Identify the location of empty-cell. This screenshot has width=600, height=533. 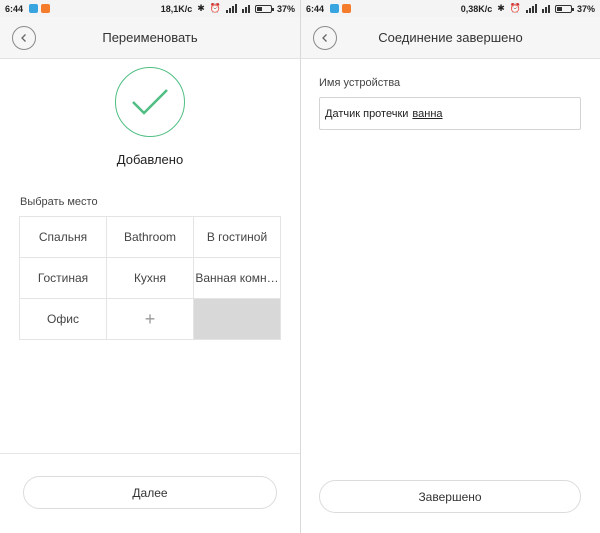
(237, 319).